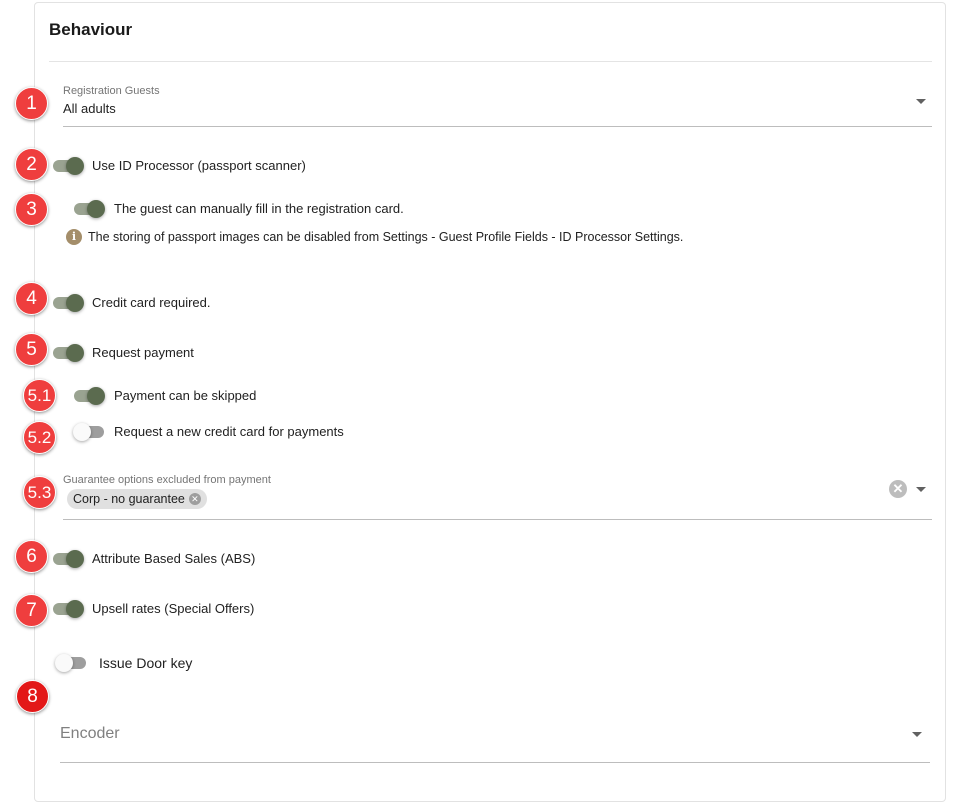  Describe the element at coordinates (31, 349) in the screenshot. I see `annotation-badge-5: 5` at that location.